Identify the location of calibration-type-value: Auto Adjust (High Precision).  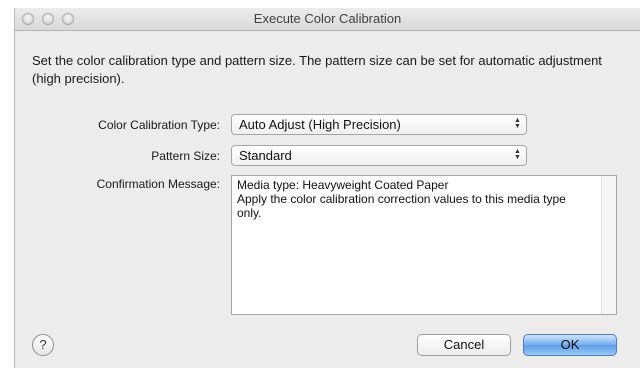
(320, 124).